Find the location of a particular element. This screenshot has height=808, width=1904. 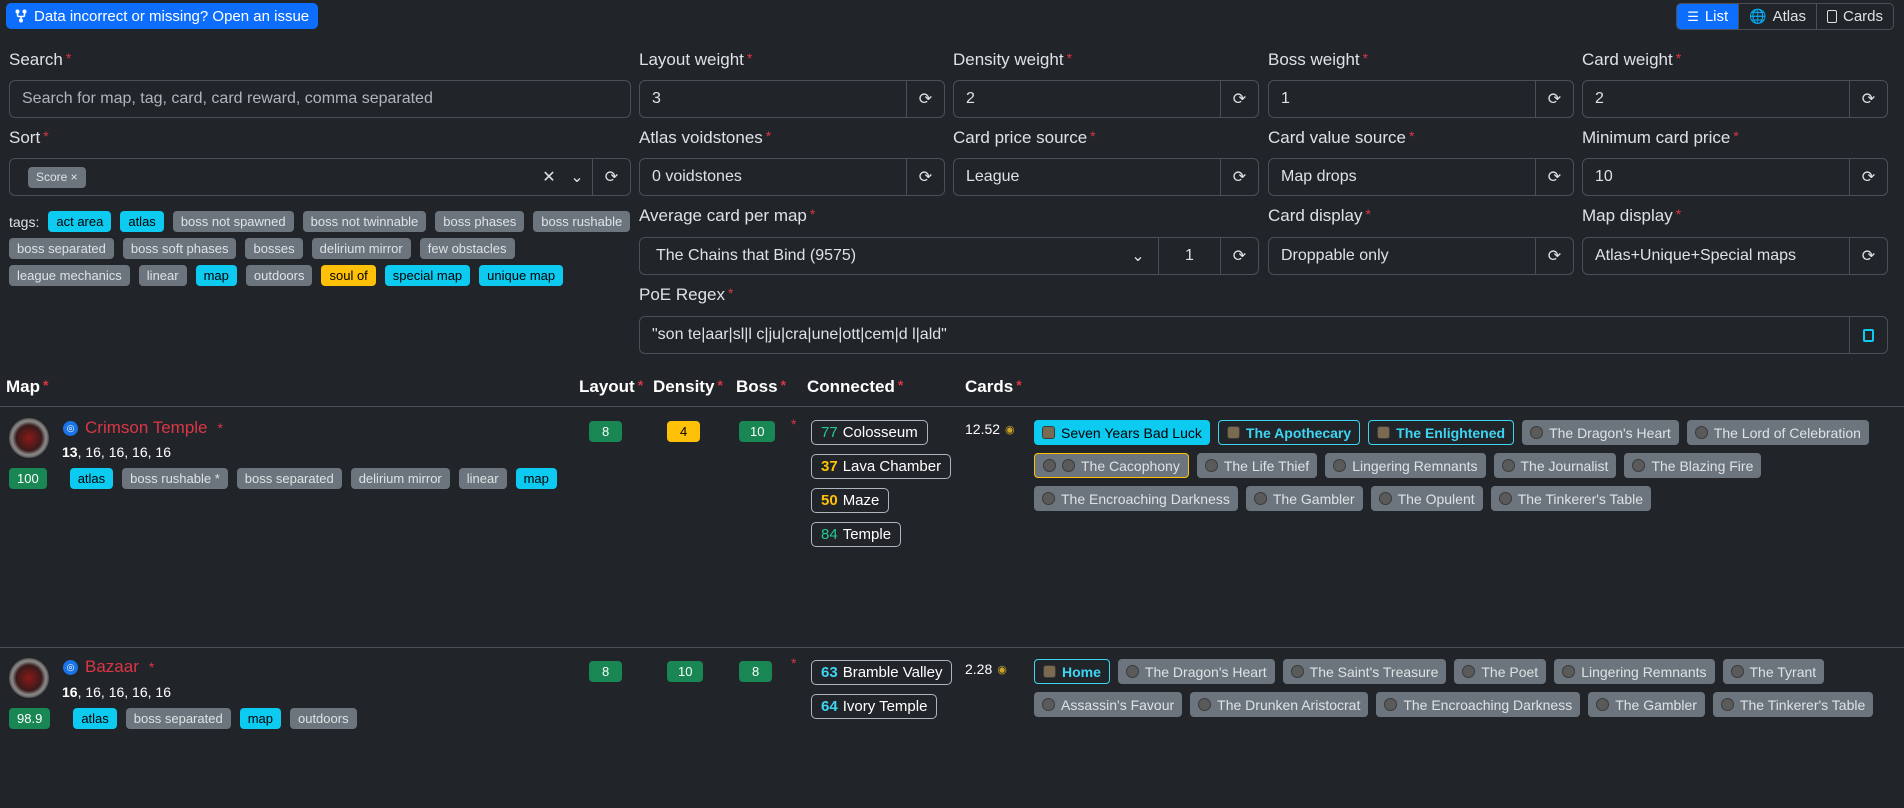

map-tag: linear is located at coordinates (482, 478).